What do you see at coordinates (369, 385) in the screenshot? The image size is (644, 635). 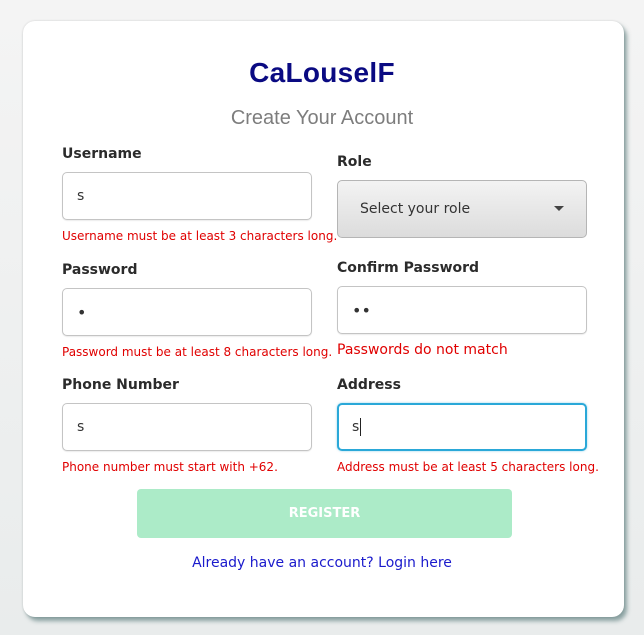 I see `address-label: Address` at bounding box center [369, 385].